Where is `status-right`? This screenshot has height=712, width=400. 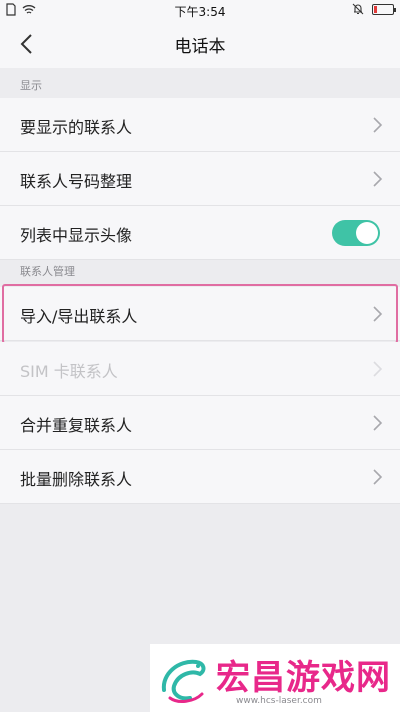 status-right is located at coordinates (374, 9).